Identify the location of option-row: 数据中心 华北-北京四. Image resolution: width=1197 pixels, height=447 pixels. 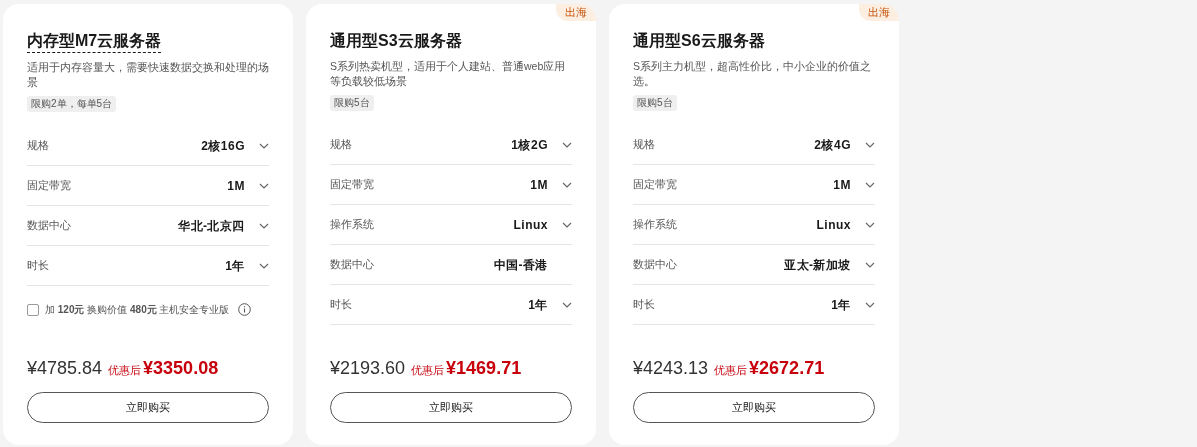
(148, 226).